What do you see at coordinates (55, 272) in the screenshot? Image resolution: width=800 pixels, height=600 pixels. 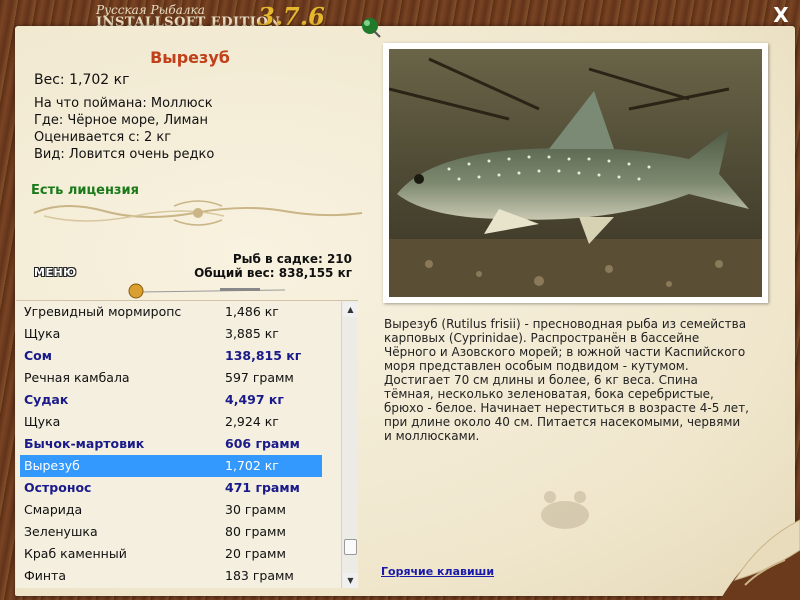 I see `menu-button: МЕНЮ` at bounding box center [55, 272].